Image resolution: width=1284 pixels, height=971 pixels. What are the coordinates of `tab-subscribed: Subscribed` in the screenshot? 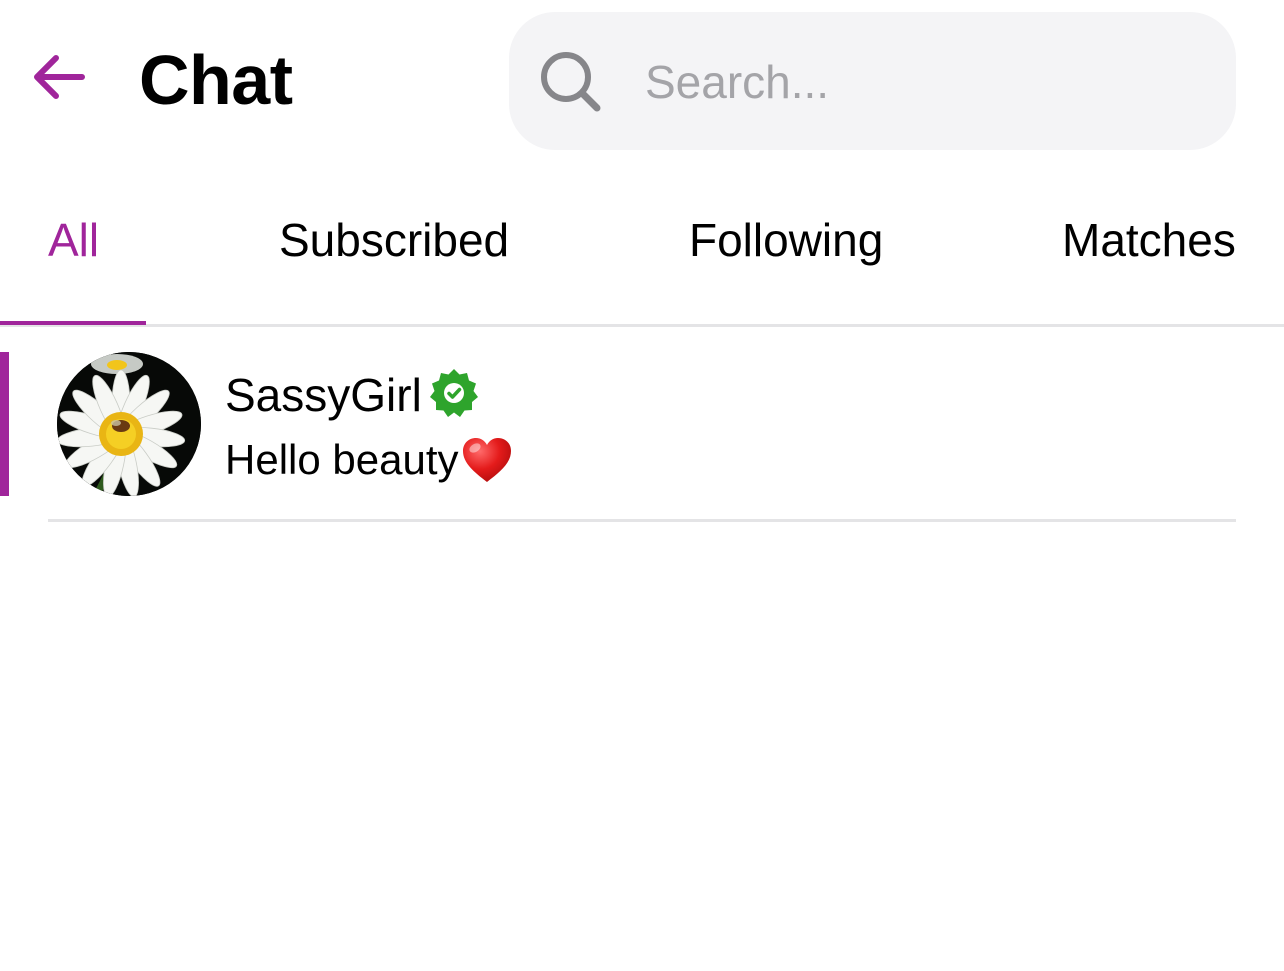 It's located at (394, 240).